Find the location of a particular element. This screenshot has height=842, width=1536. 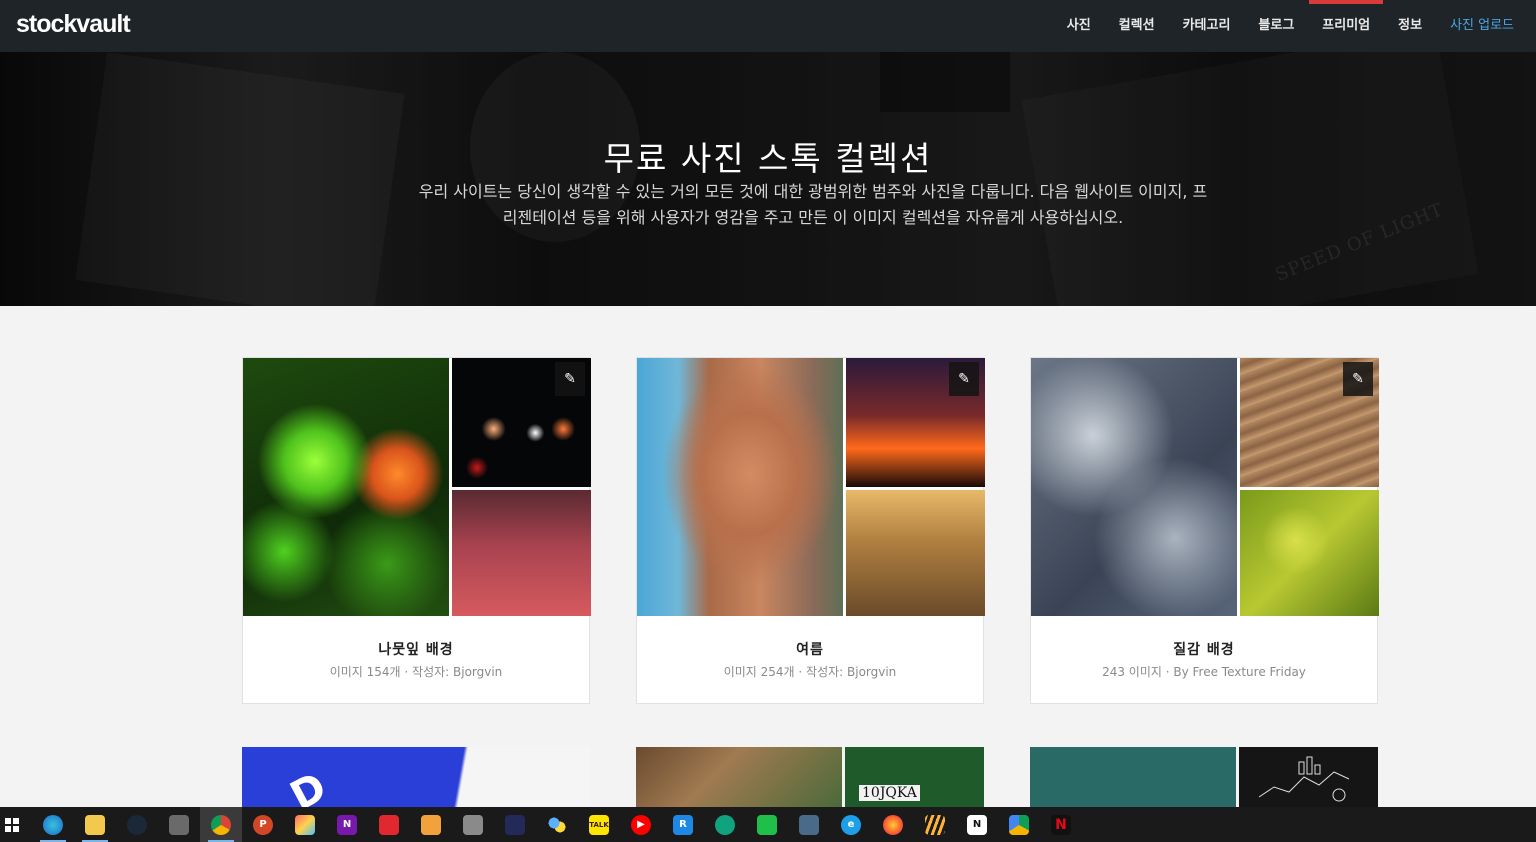

chatgpt-icon is located at coordinates (725, 824).